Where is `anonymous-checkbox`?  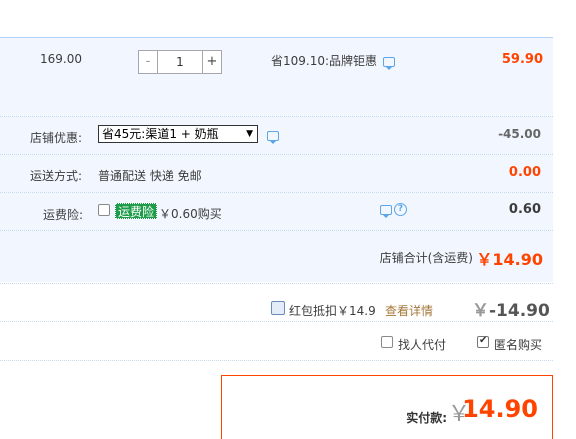
anonymous-checkbox is located at coordinates (483, 341).